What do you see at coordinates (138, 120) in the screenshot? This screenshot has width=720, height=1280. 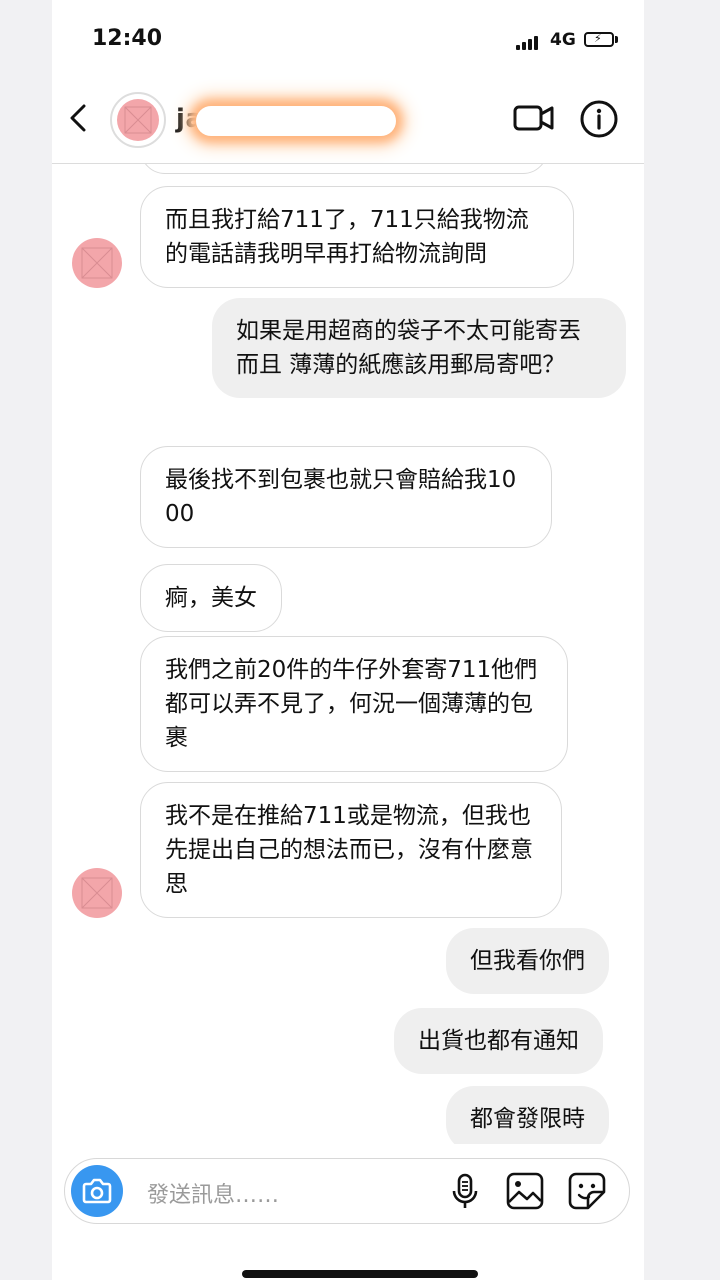 I see `contact-avatar` at bounding box center [138, 120].